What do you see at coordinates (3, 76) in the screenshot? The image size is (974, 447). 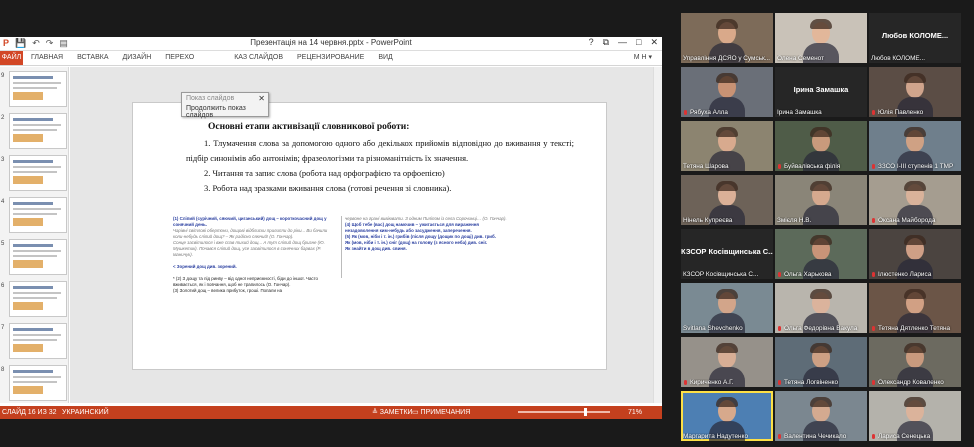 I see `thumbnail-number: 9` at bounding box center [3, 76].